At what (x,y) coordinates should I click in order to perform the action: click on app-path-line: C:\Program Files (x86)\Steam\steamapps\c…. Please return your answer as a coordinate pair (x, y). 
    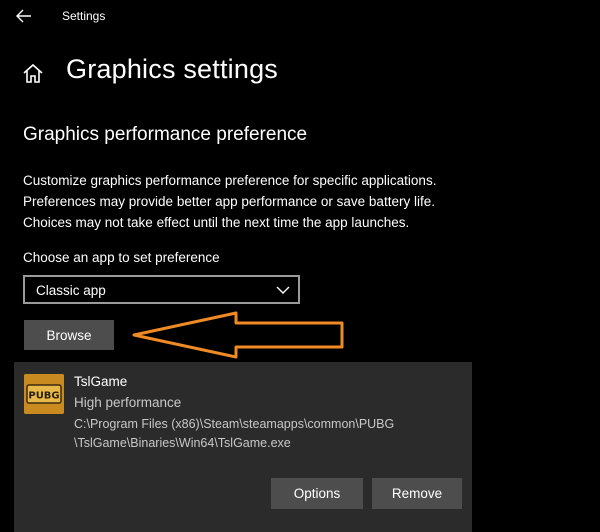
    Looking at the image, I should click on (234, 424).